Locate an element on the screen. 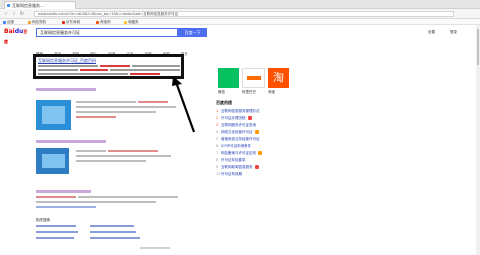 This screenshot has width=480, height=255. hot-search-item: 7 网站备案与许可证区别 is located at coordinates (239, 153).